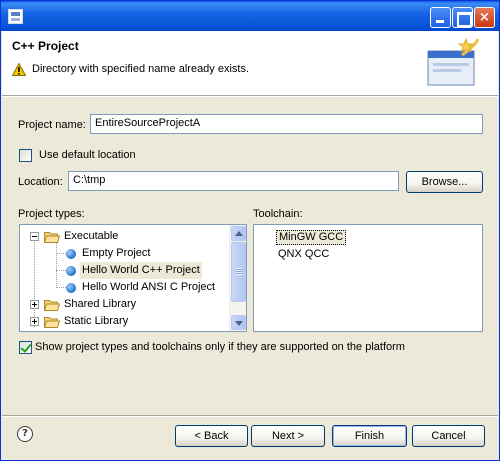 Image resolution: width=500 pixels, height=461 pixels. What do you see at coordinates (45, 46) in the screenshot?
I see `page-title: C++ Project` at bounding box center [45, 46].